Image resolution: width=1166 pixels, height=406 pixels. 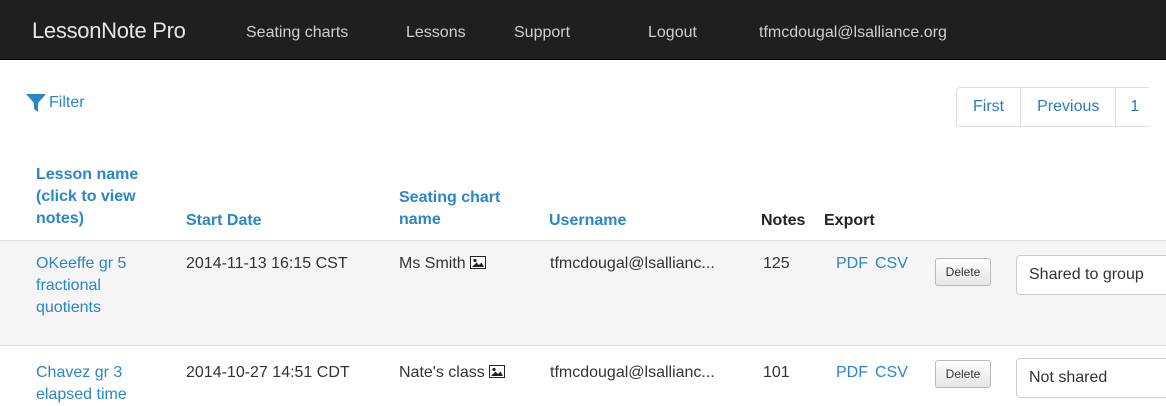 What do you see at coordinates (67, 102) in the screenshot?
I see `filter-label: Filter` at bounding box center [67, 102].